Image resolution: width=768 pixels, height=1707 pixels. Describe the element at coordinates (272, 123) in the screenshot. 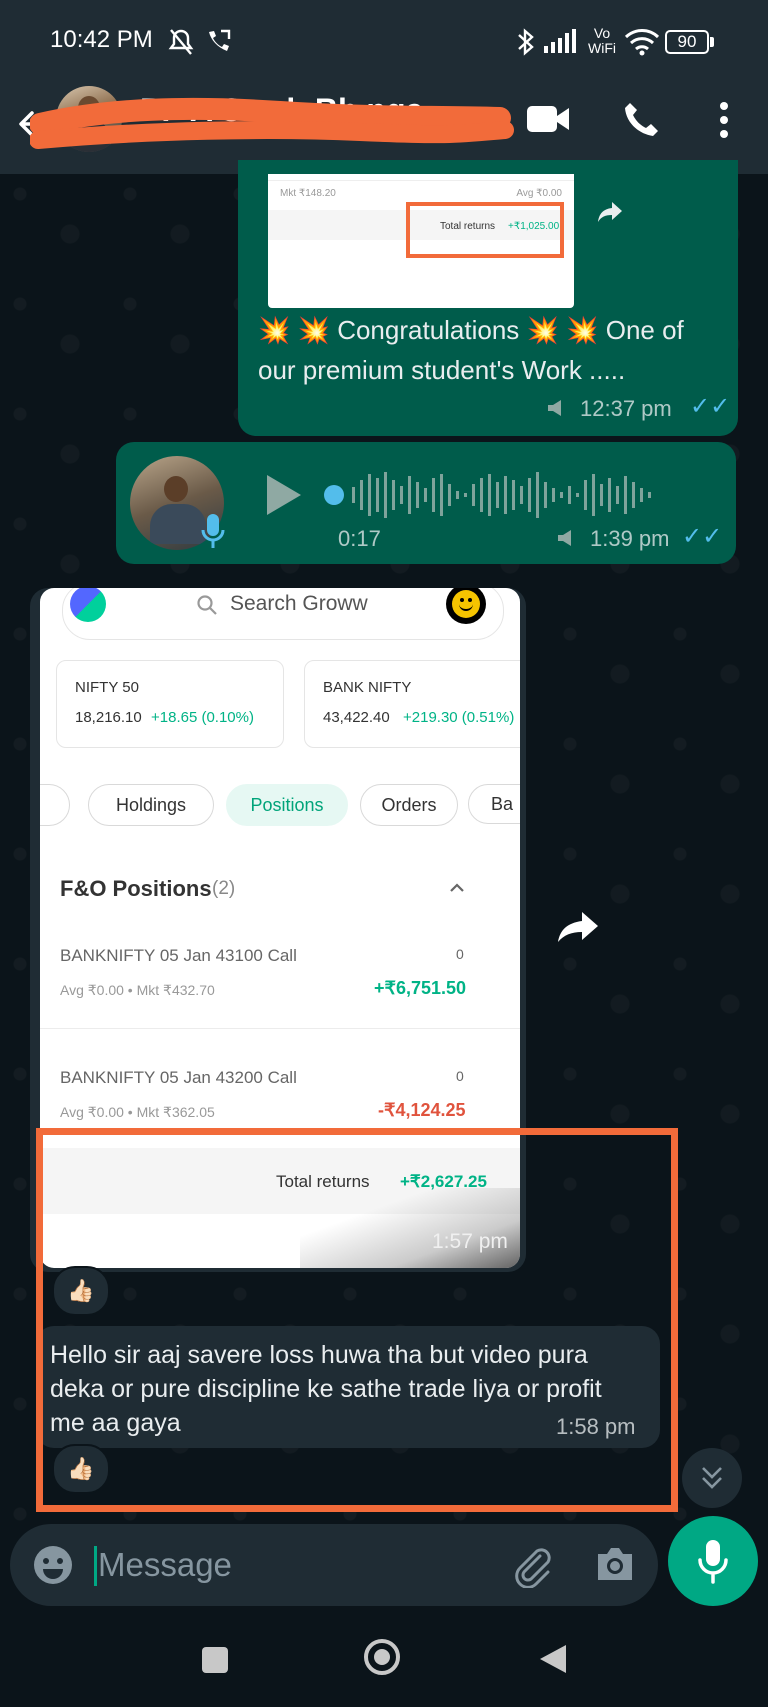

I see `redaction-scribble` at that location.